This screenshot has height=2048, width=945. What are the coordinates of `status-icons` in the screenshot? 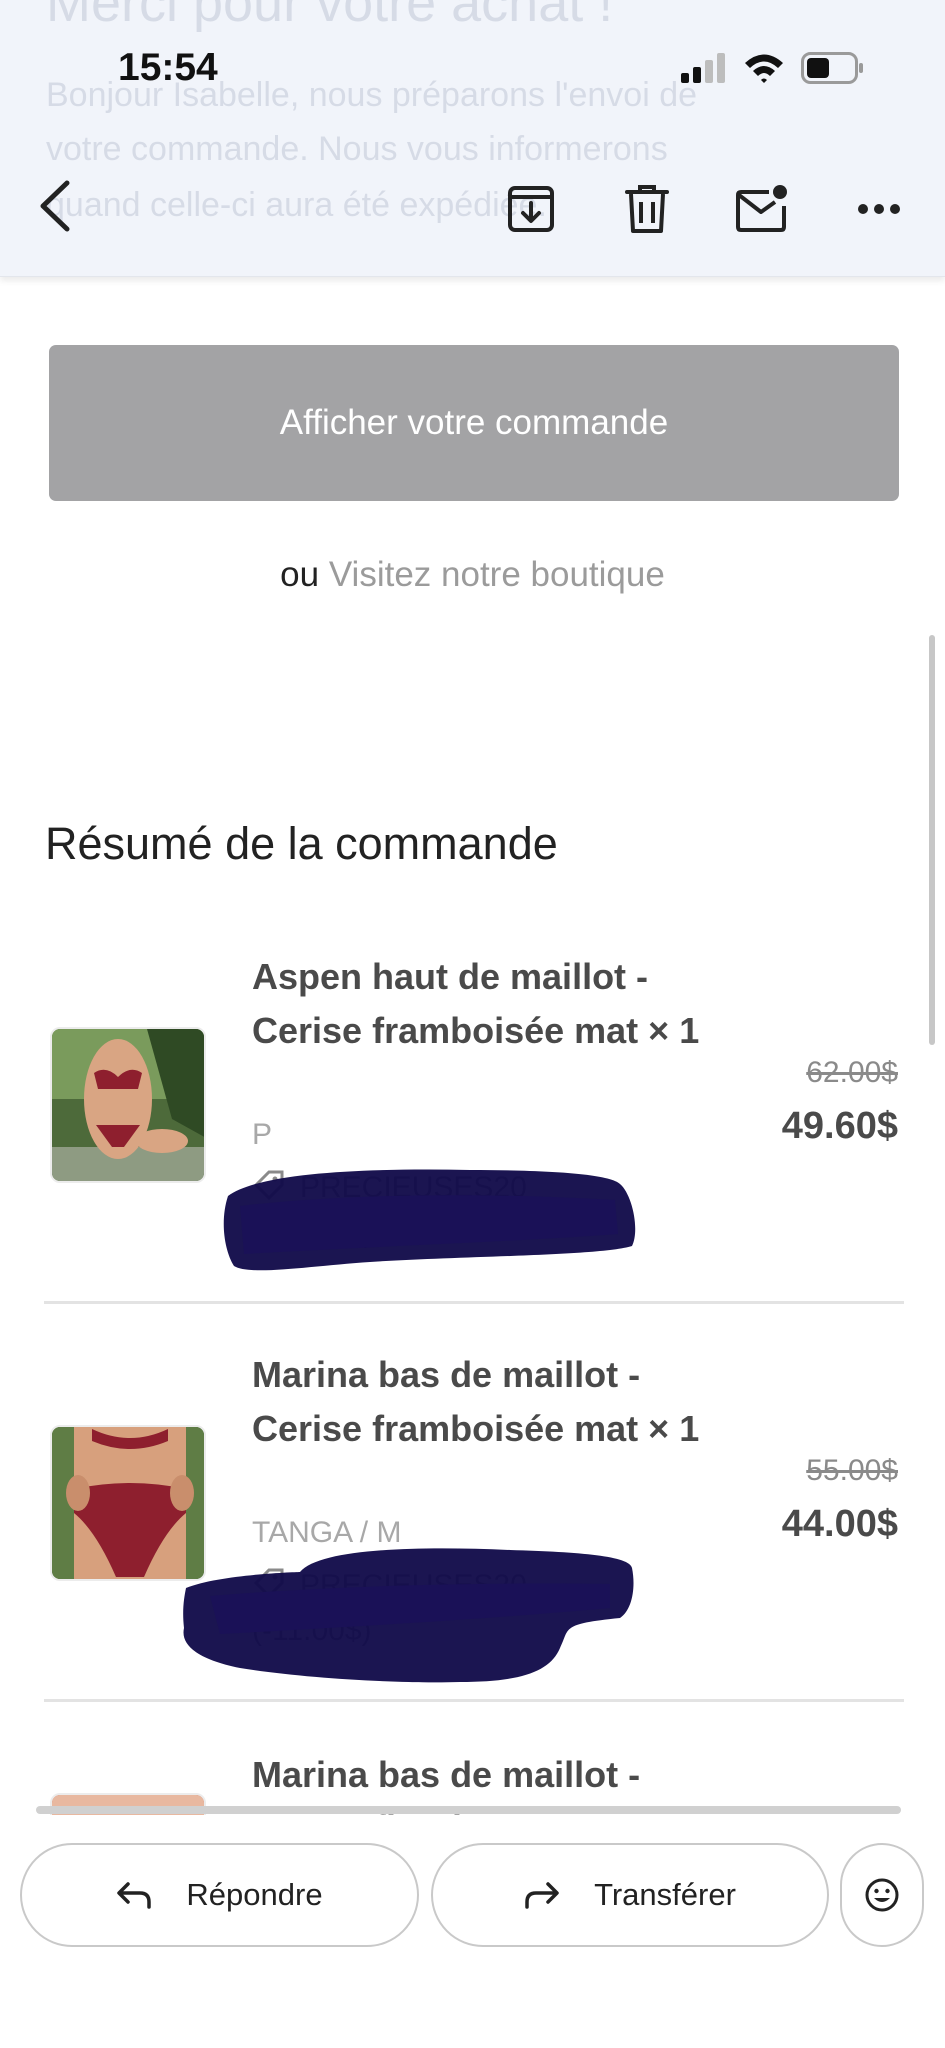 It's located at (773, 68).